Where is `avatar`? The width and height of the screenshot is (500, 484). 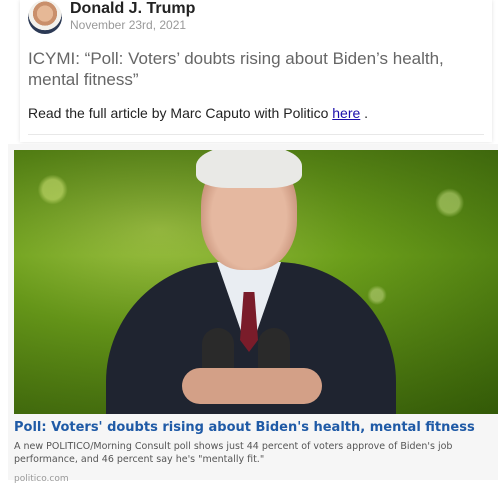 avatar is located at coordinates (45, 17).